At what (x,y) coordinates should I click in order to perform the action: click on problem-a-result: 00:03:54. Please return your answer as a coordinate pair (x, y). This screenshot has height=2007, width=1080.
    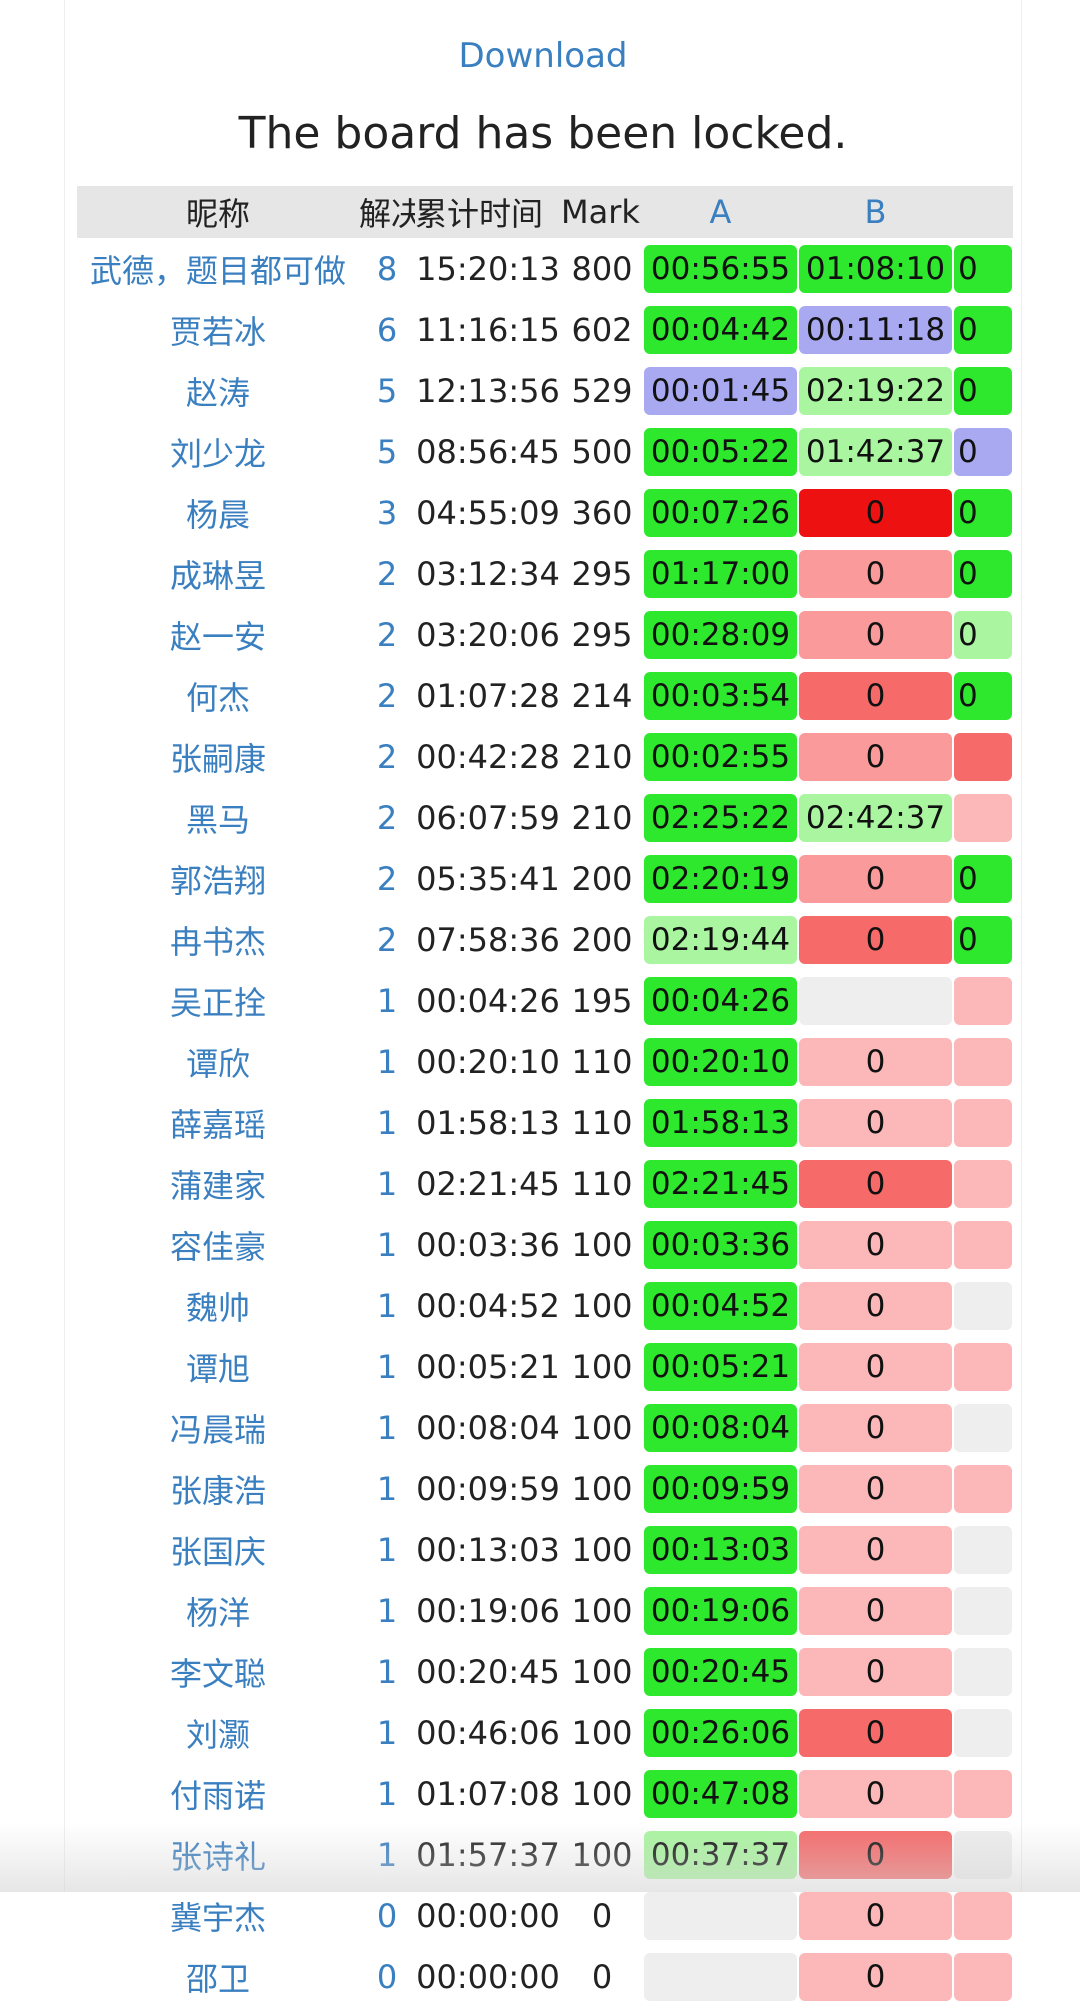
    Looking at the image, I should click on (720, 695).